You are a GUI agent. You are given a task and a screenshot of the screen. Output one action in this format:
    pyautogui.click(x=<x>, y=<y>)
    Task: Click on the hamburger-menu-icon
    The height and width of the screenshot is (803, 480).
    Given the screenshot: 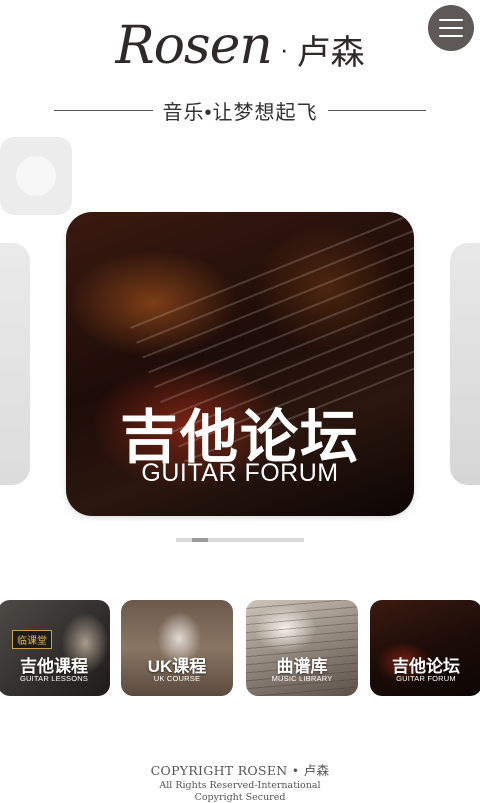 What is the action you would take?
    pyautogui.click(x=451, y=20)
    